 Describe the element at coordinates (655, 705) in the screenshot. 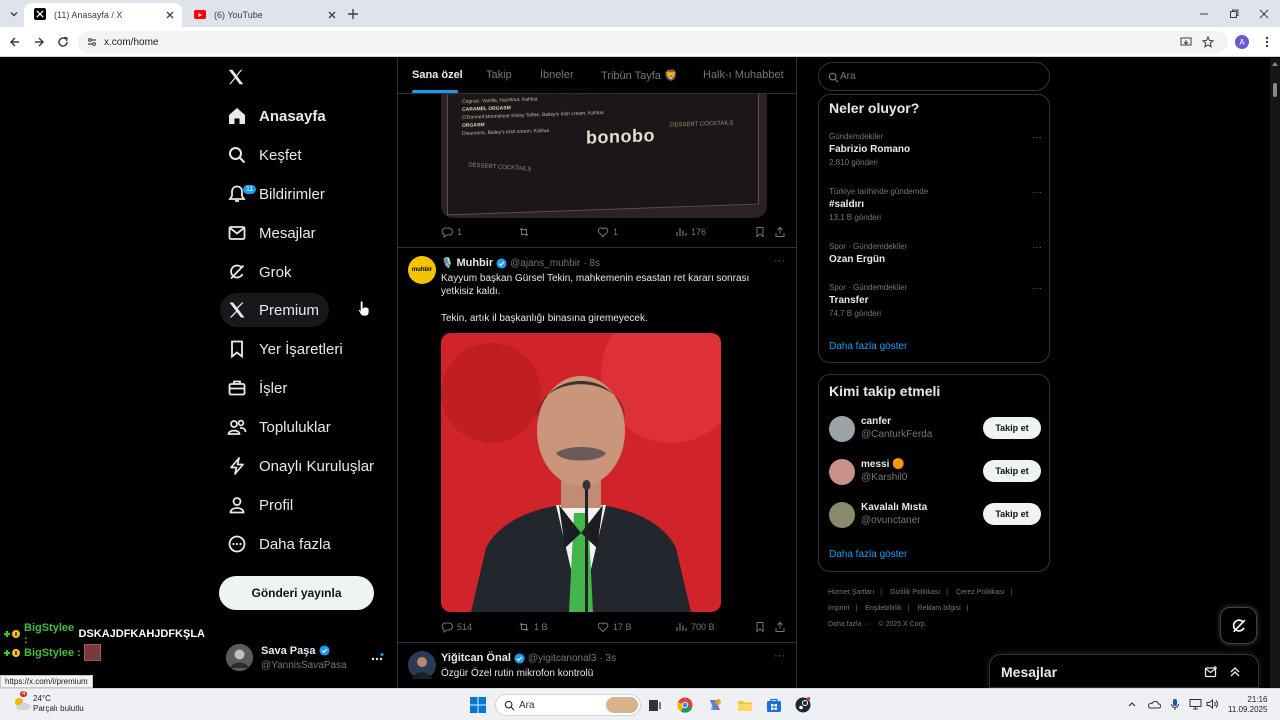

I see `task-view-icon` at that location.